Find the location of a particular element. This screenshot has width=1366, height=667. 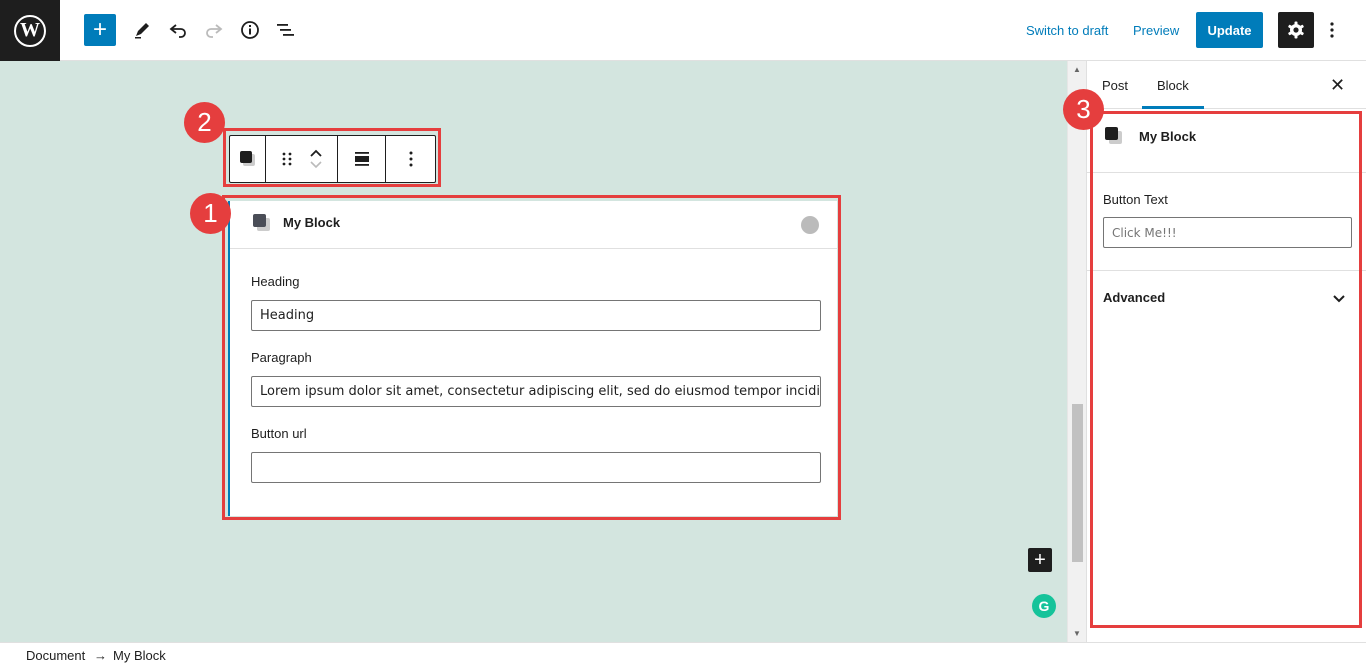

tab-post: Post is located at coordinates (1115, 85).